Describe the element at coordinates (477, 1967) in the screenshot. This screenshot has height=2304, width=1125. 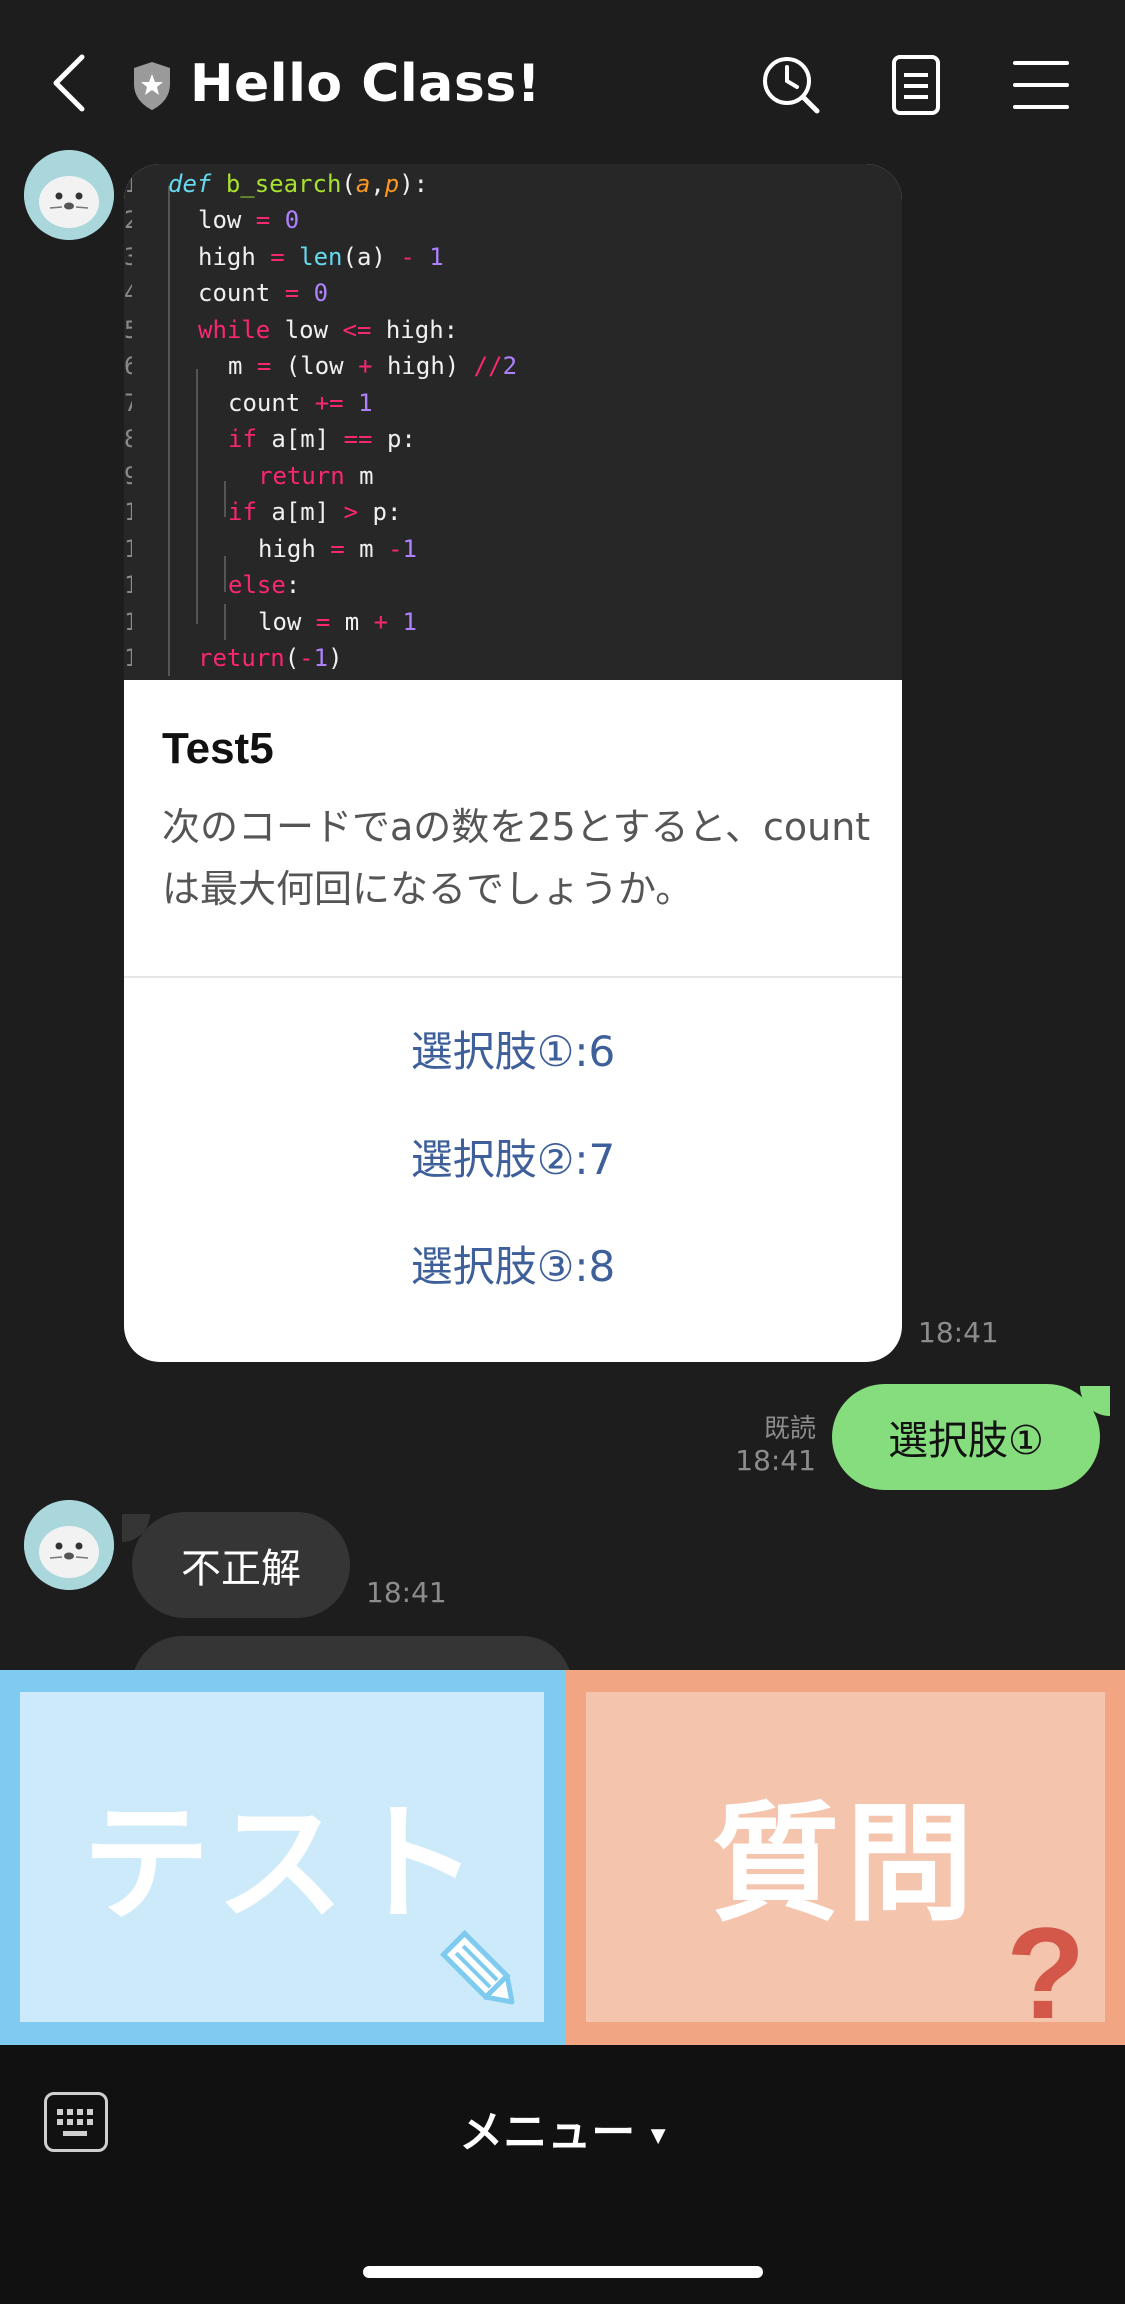
I see `pencil-icon` at that location.